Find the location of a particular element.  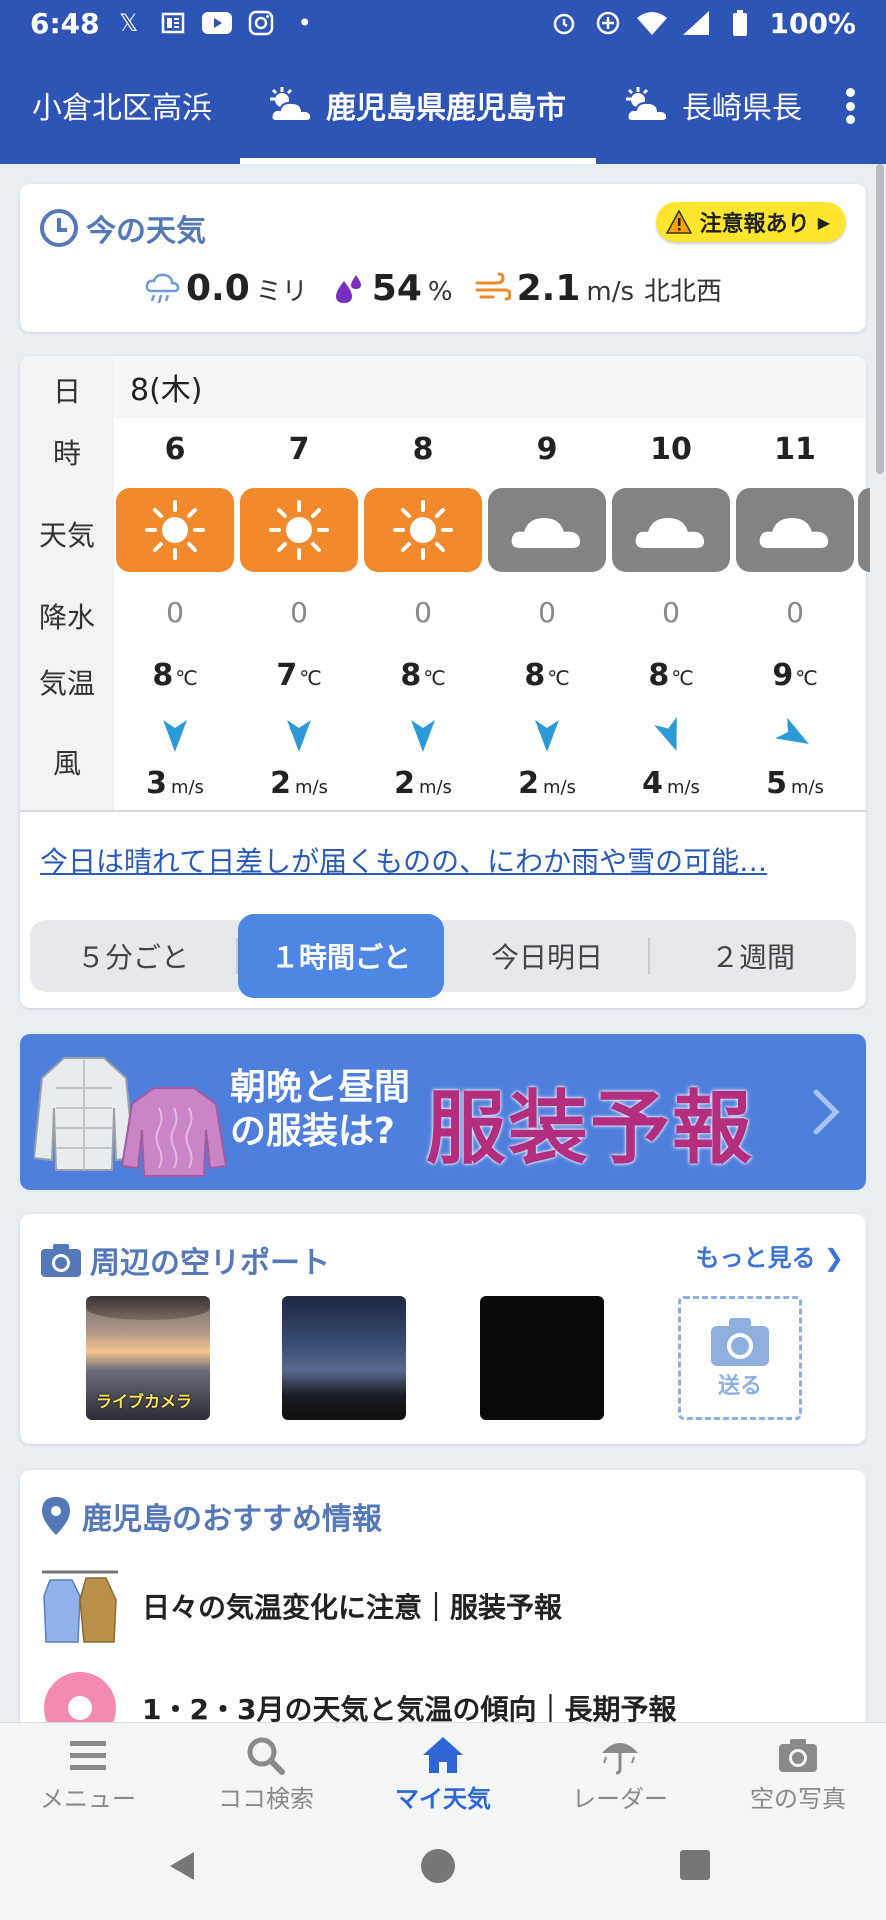

nav-search: ココ検索 is located at coordinates (266, 1774).